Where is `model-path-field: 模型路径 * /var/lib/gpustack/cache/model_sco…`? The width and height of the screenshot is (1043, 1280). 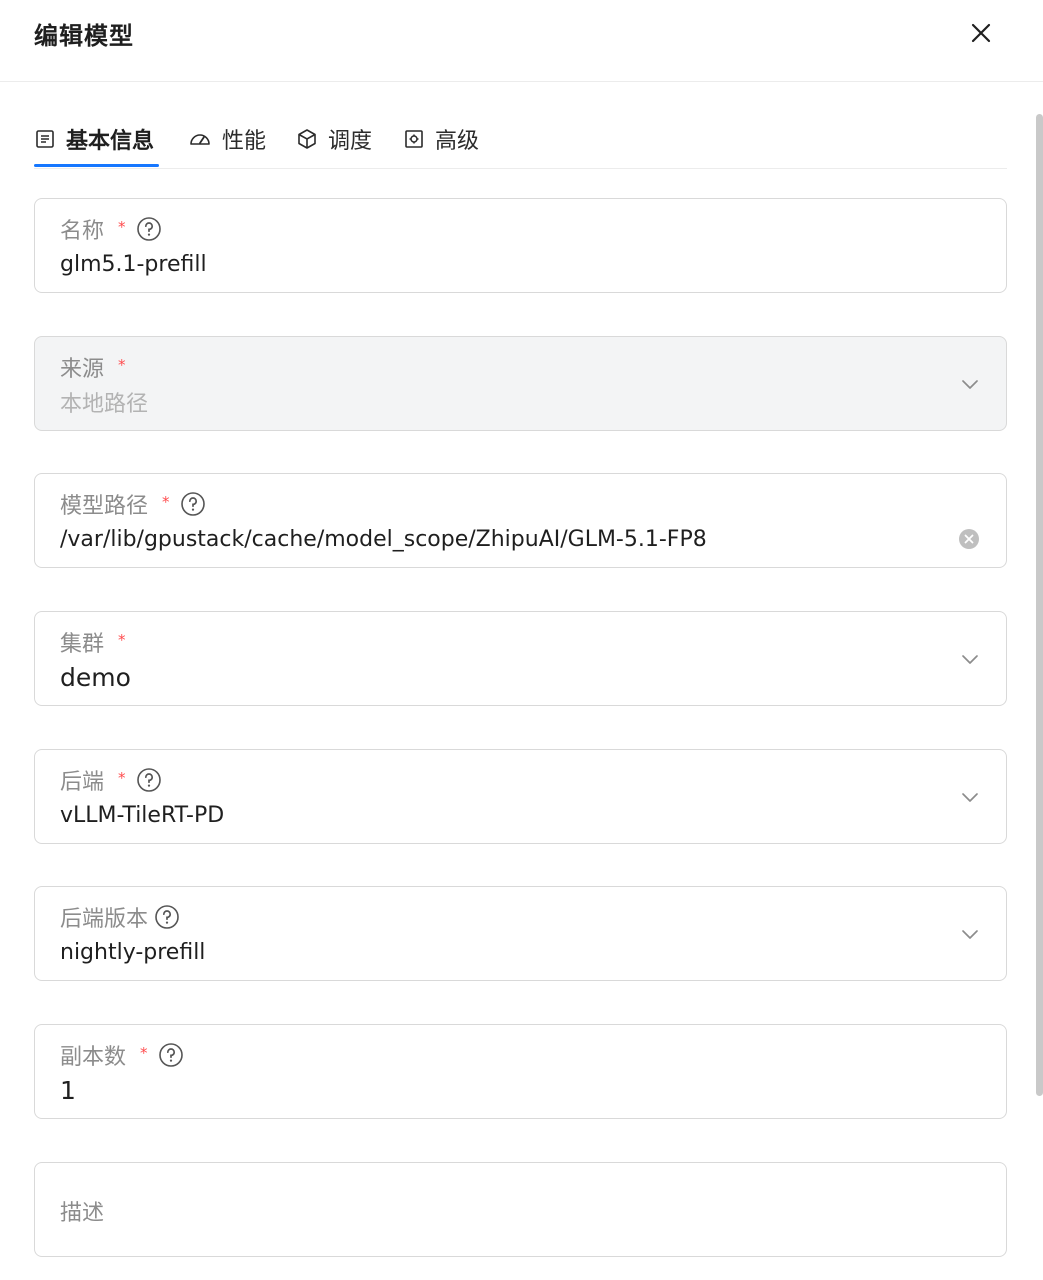
model-path-field: 模型路径 * /var/lib/gpustack/cache/model_sco… is located at coordinates (520, 520).